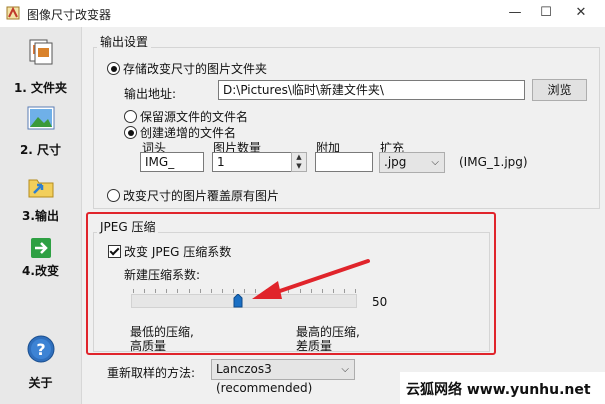 The height and width of the screenshot is (404, 605). I want to click on output-settings-title: 输出设置, so click(124, 41).